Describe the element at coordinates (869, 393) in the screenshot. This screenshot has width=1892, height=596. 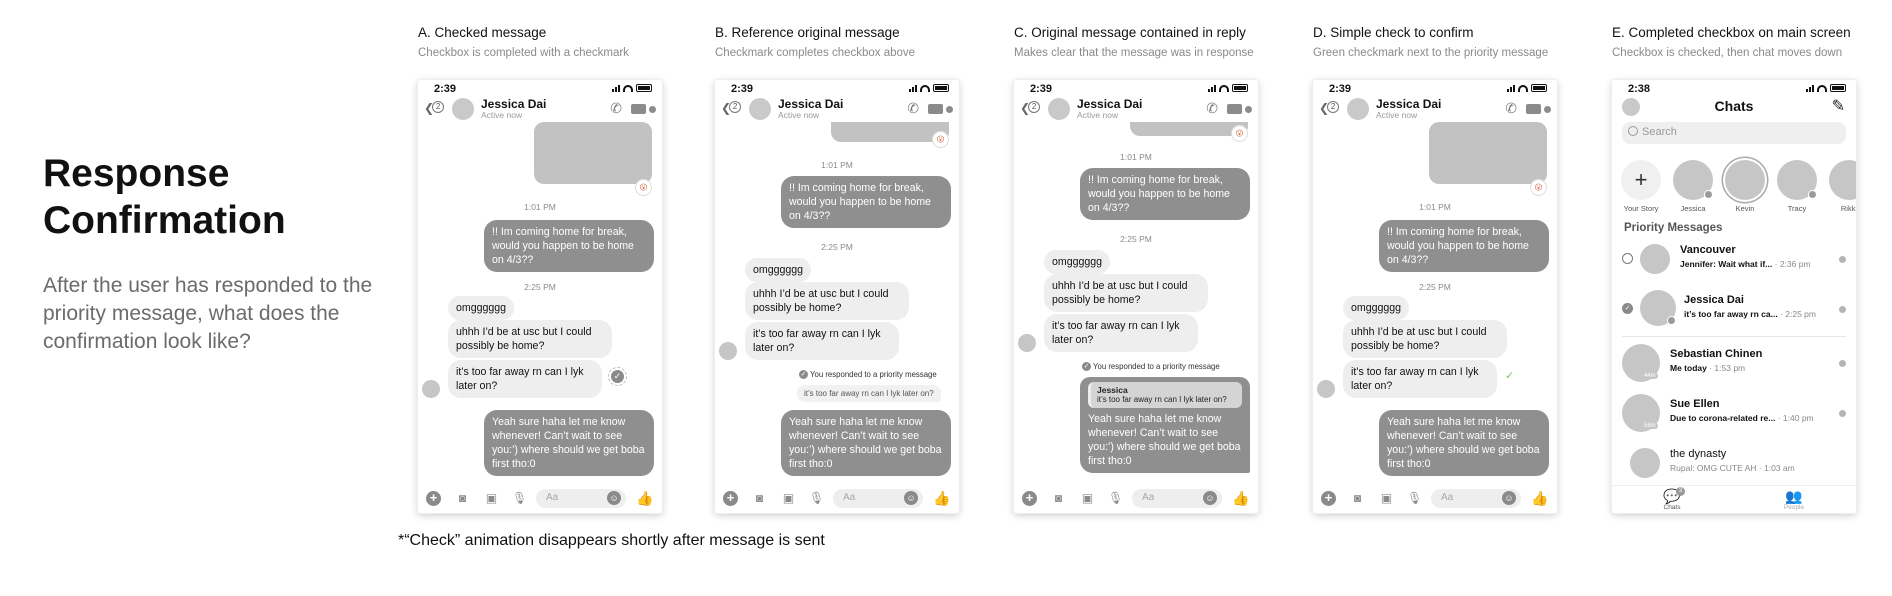
I see `quoted-original-message: it’s too far away rn can I lyk later on?` at that location.